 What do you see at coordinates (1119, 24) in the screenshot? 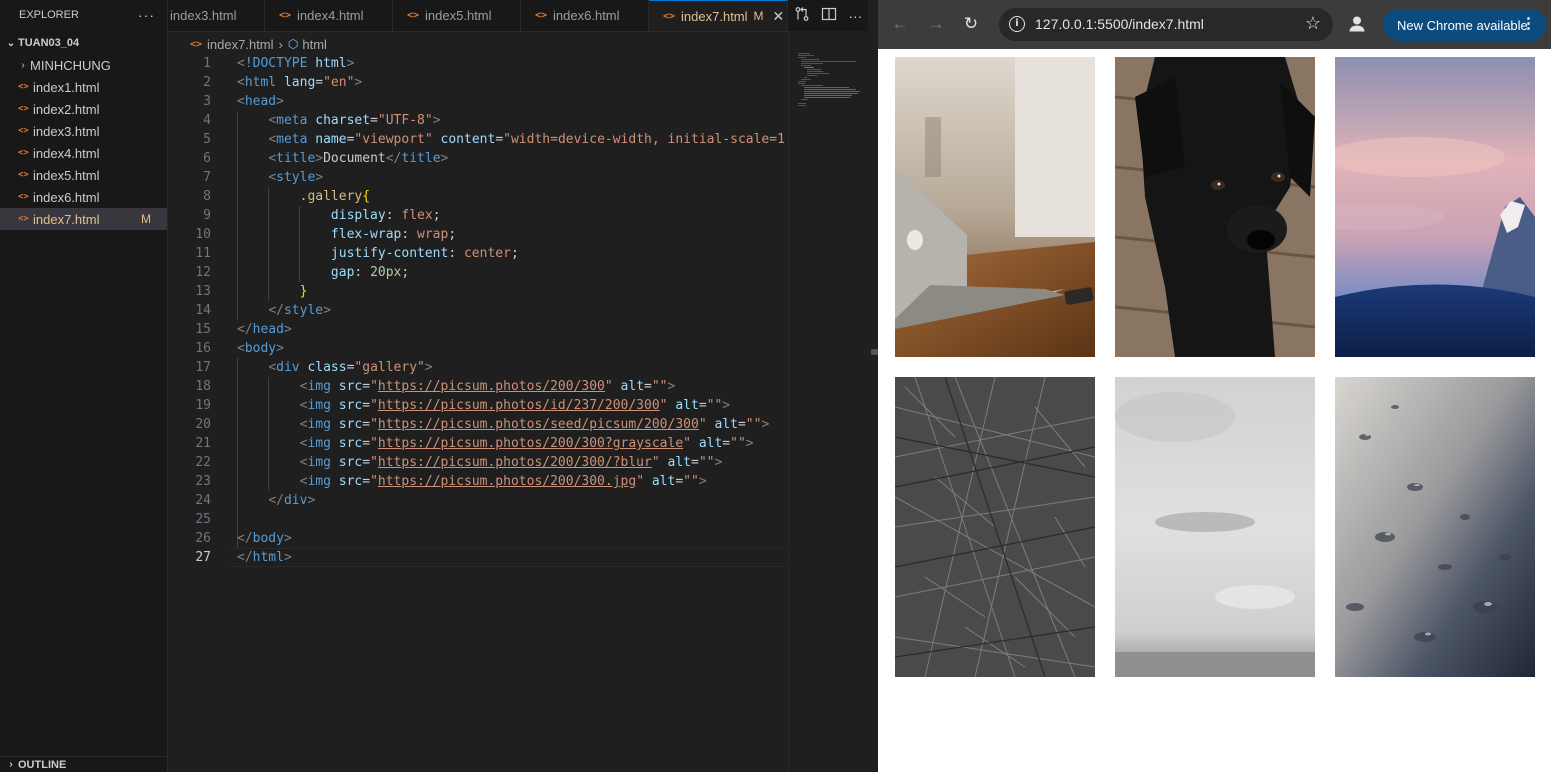
I see `url-text: 127.0.0.1:5500/index7.html` at bounding box center [1119, 24].